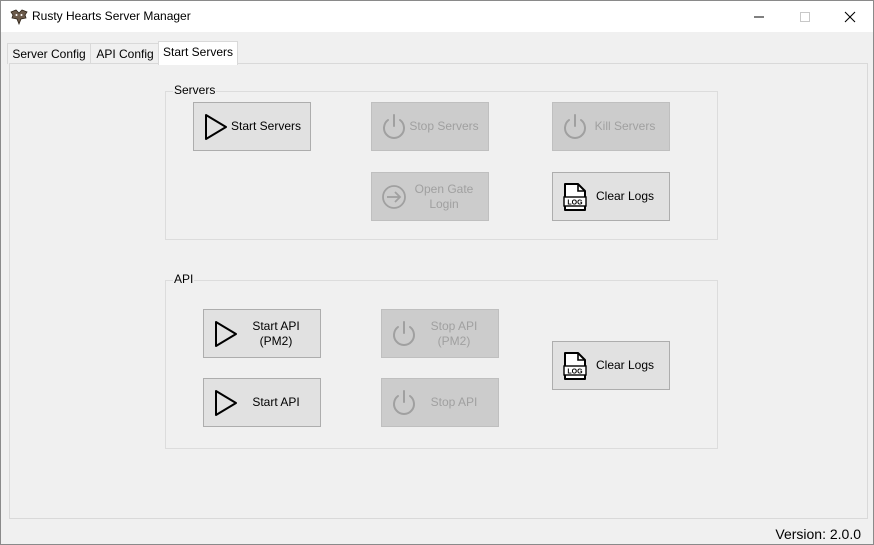 The width and height of the screenshot is (874, 545). Describe the element at coordinates (394, 196) in the screenshot. I see `login-arrow-icon` at that location.